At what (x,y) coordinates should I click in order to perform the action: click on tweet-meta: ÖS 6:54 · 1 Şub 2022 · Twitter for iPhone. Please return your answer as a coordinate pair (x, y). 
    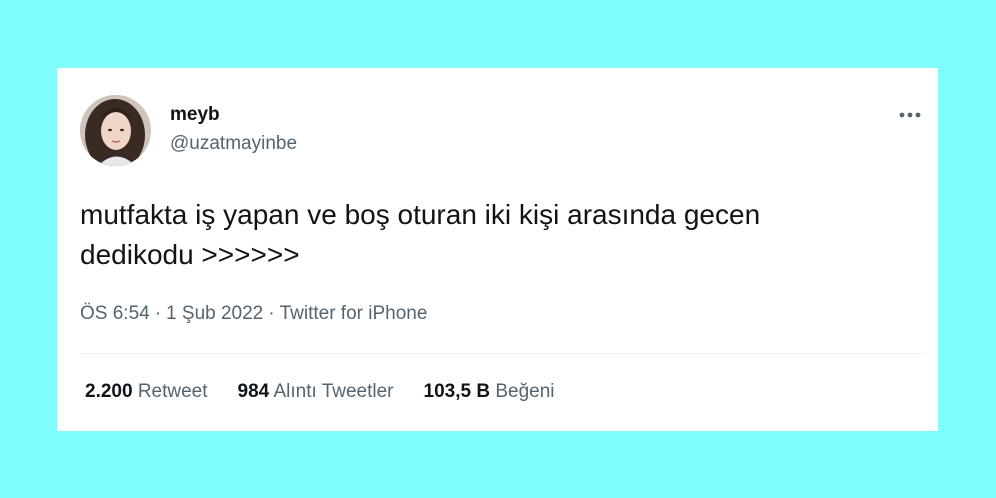
    Looking at the image, I should click on (253, 314).